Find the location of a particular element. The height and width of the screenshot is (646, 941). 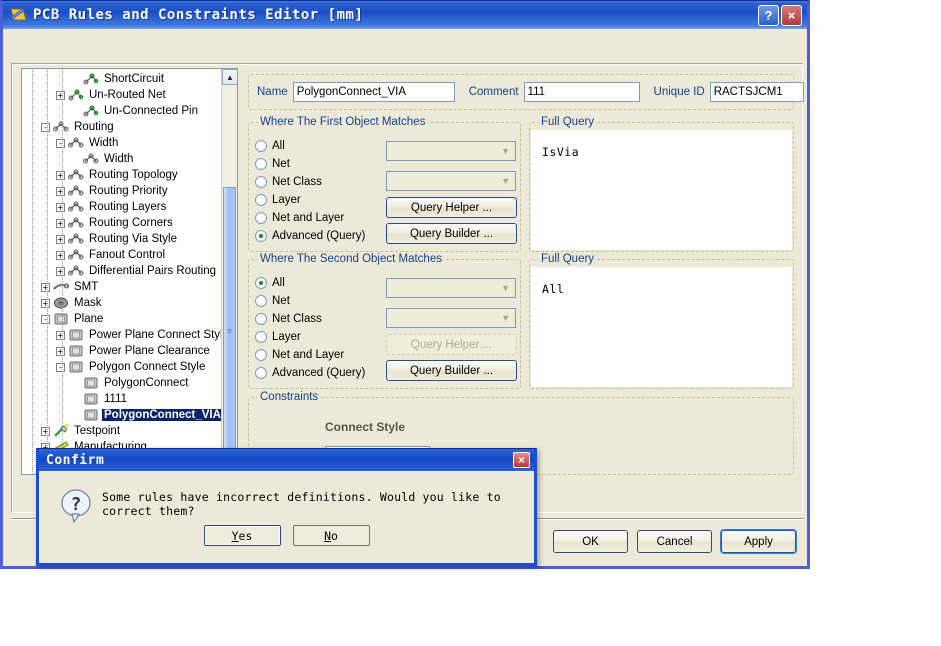

second-object-radio-net: Net is located at coordinates (319, 301).